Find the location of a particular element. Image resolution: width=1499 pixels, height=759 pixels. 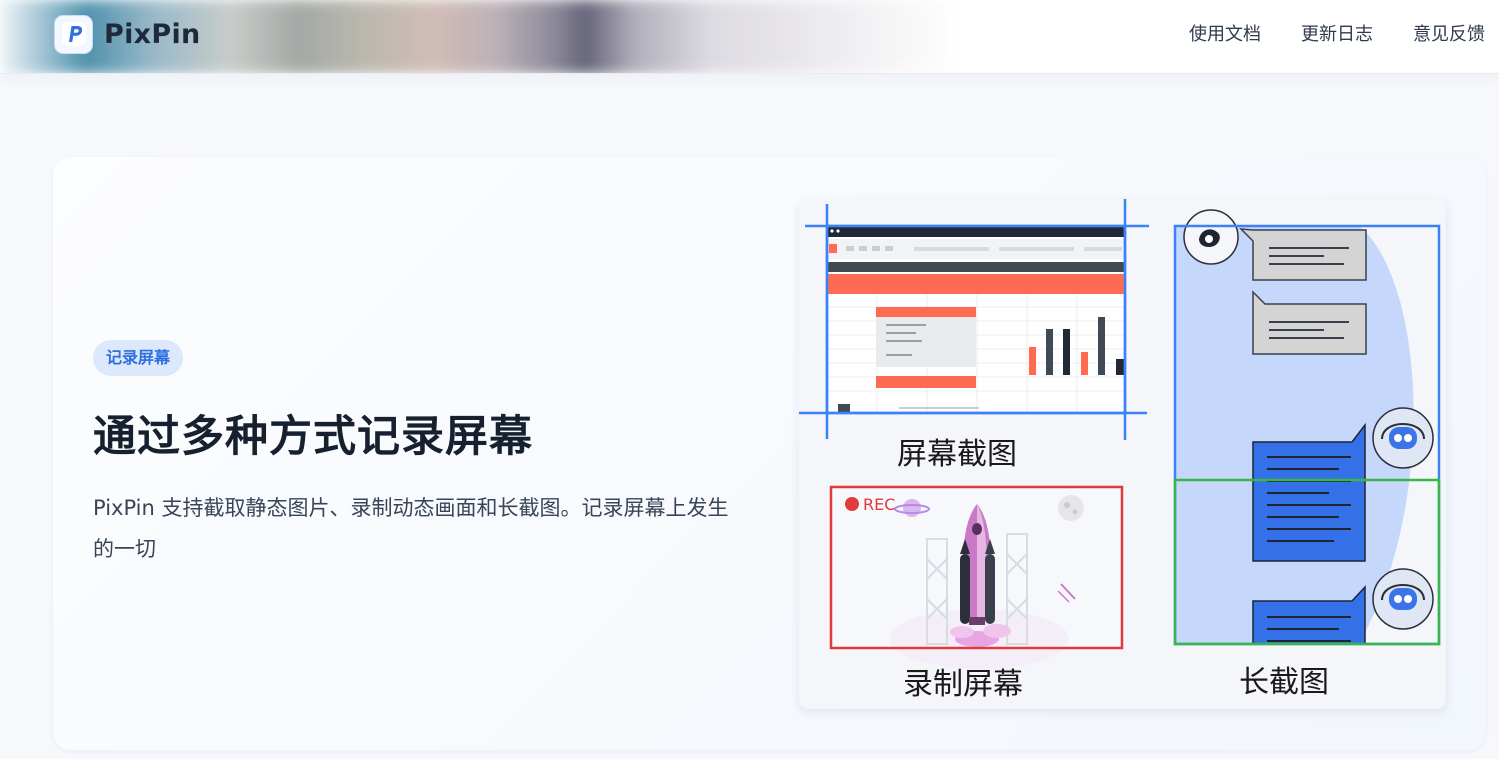

long-screenshot-caption: 长截图 is located at coordinates (1284, 682).